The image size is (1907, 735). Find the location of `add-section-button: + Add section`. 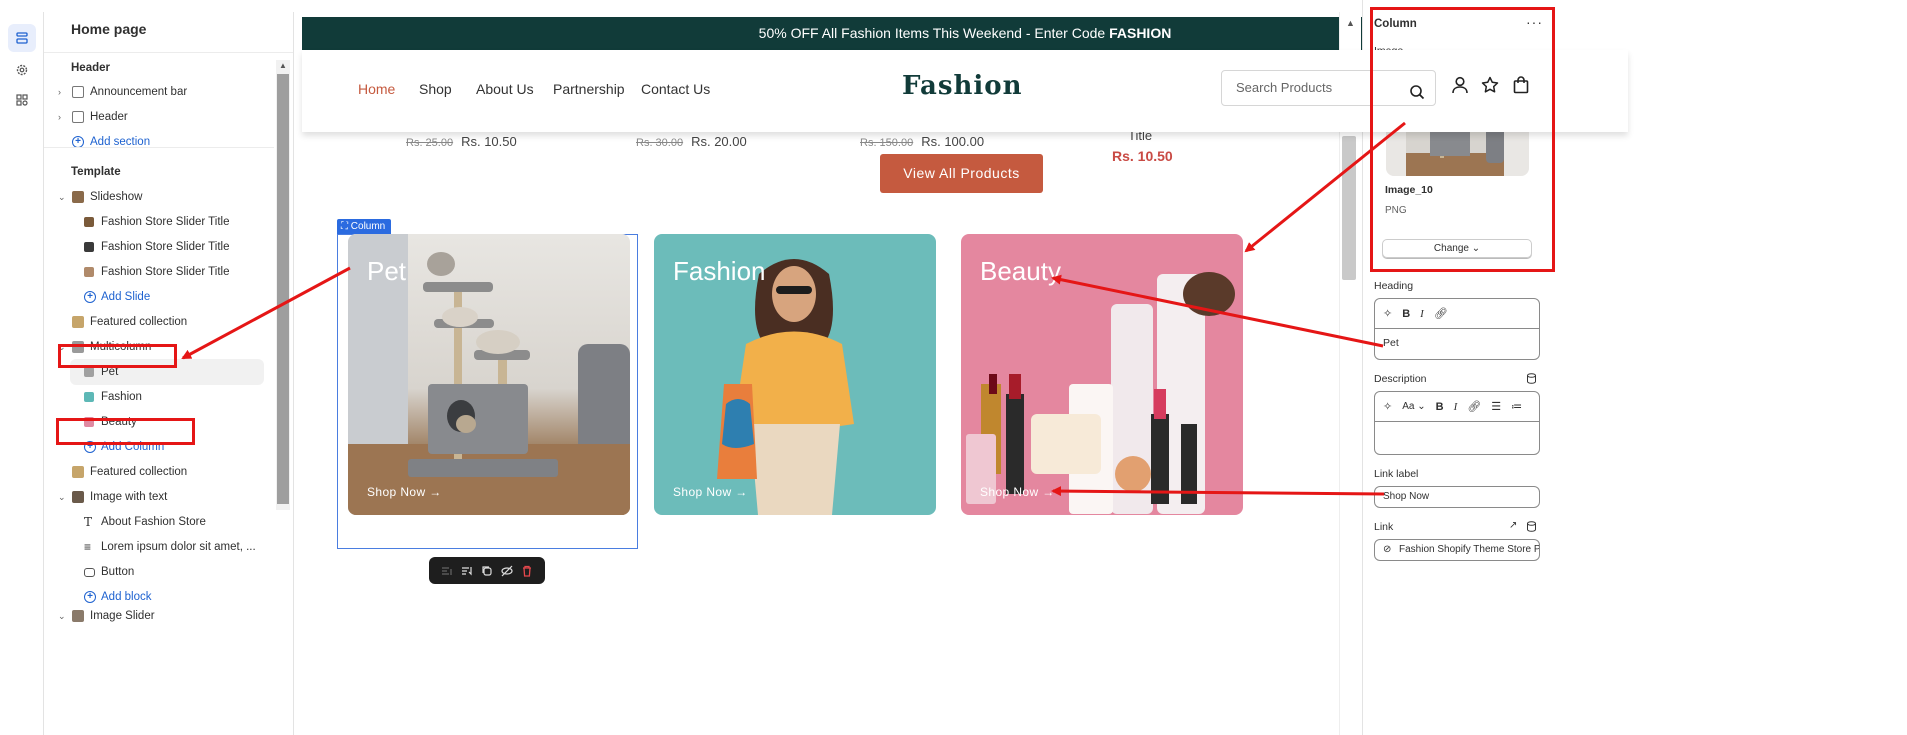

add-section-button: + Add section is located at coordinates (154, 142).